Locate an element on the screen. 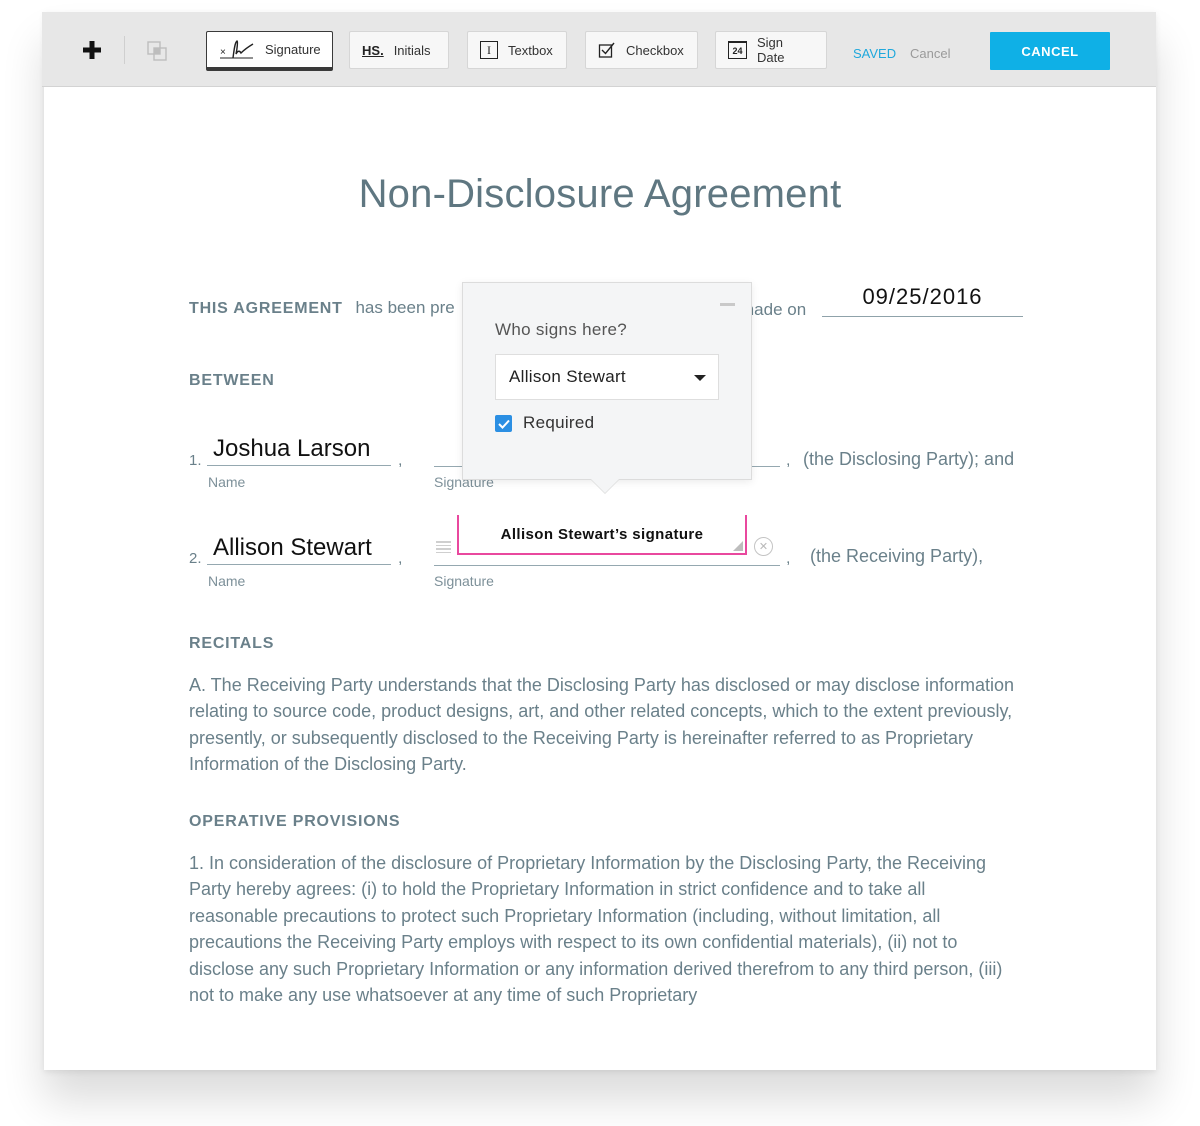 This screenshot has height=1126, width=1200. signature-icon: × is located at coordinates (237, 50).